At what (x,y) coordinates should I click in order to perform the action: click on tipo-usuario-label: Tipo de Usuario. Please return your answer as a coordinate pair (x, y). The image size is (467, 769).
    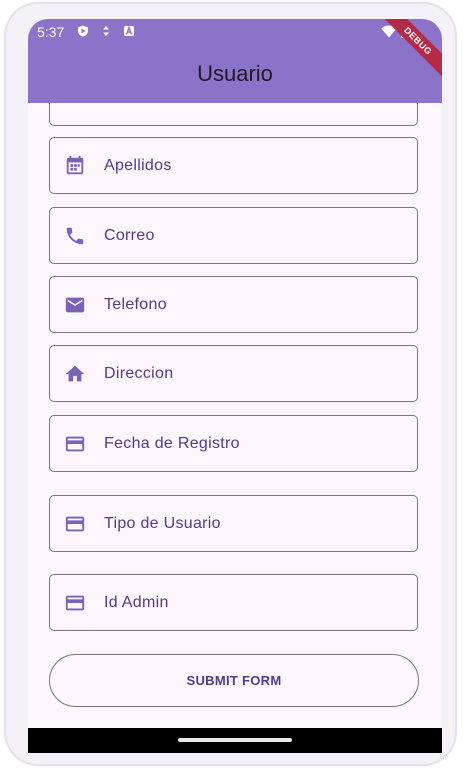
    Looking at the image, I should click on (162, 523).